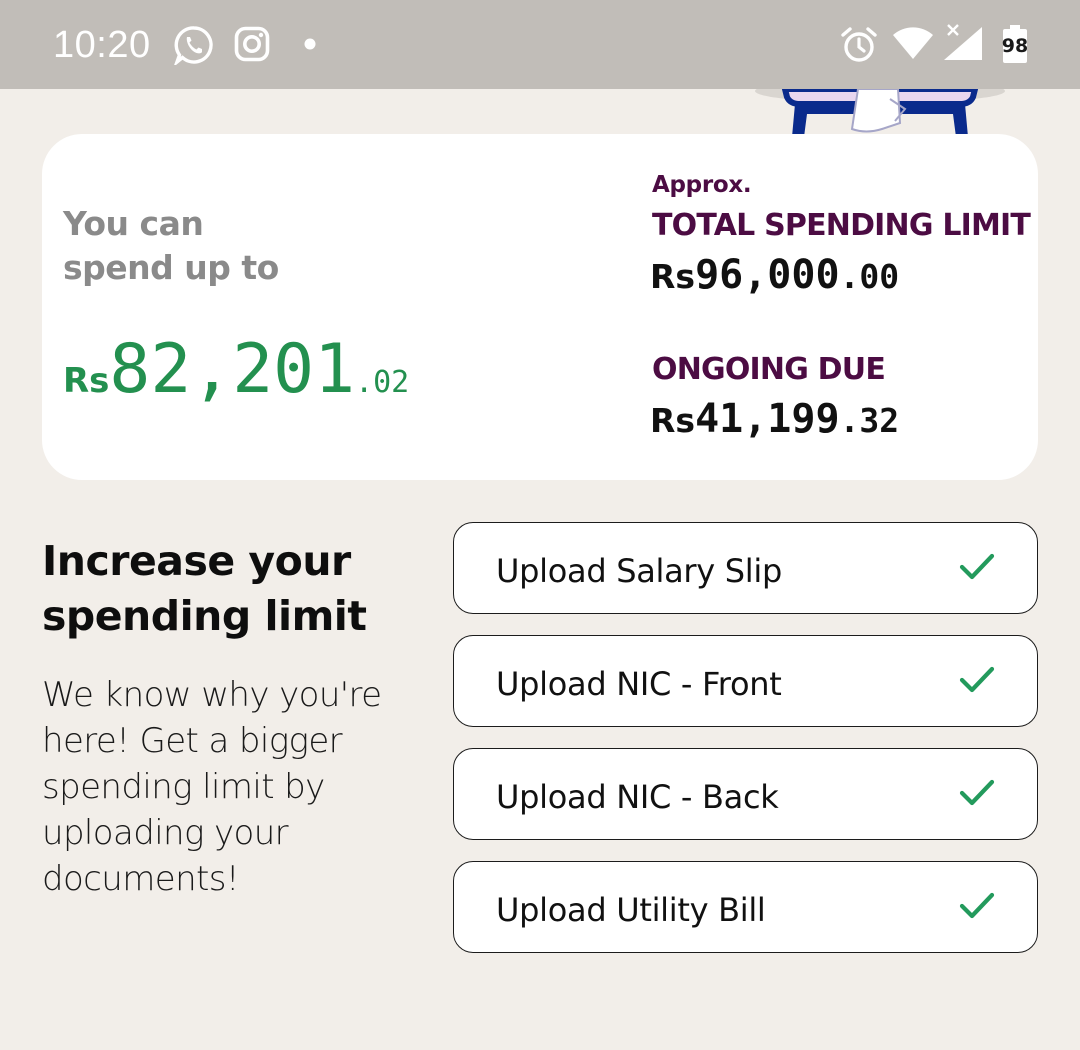 The width and height of the screenshot is (1080, 1050). I want to click on ongoing-due-integer: 41,199, so click(767, 419).